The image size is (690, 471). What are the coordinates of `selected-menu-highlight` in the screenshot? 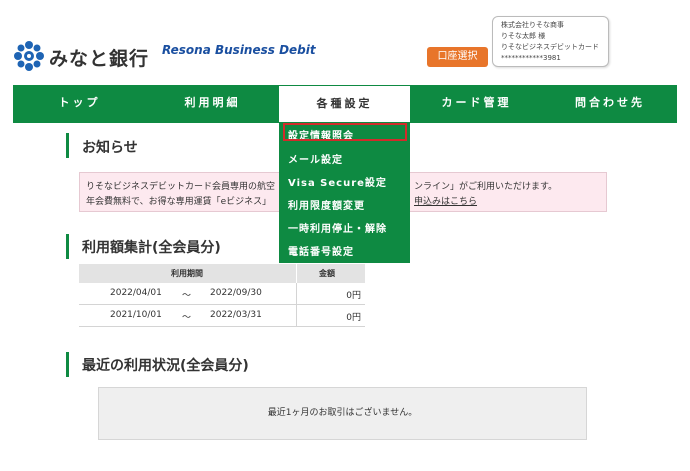 It's located at (345, 132).